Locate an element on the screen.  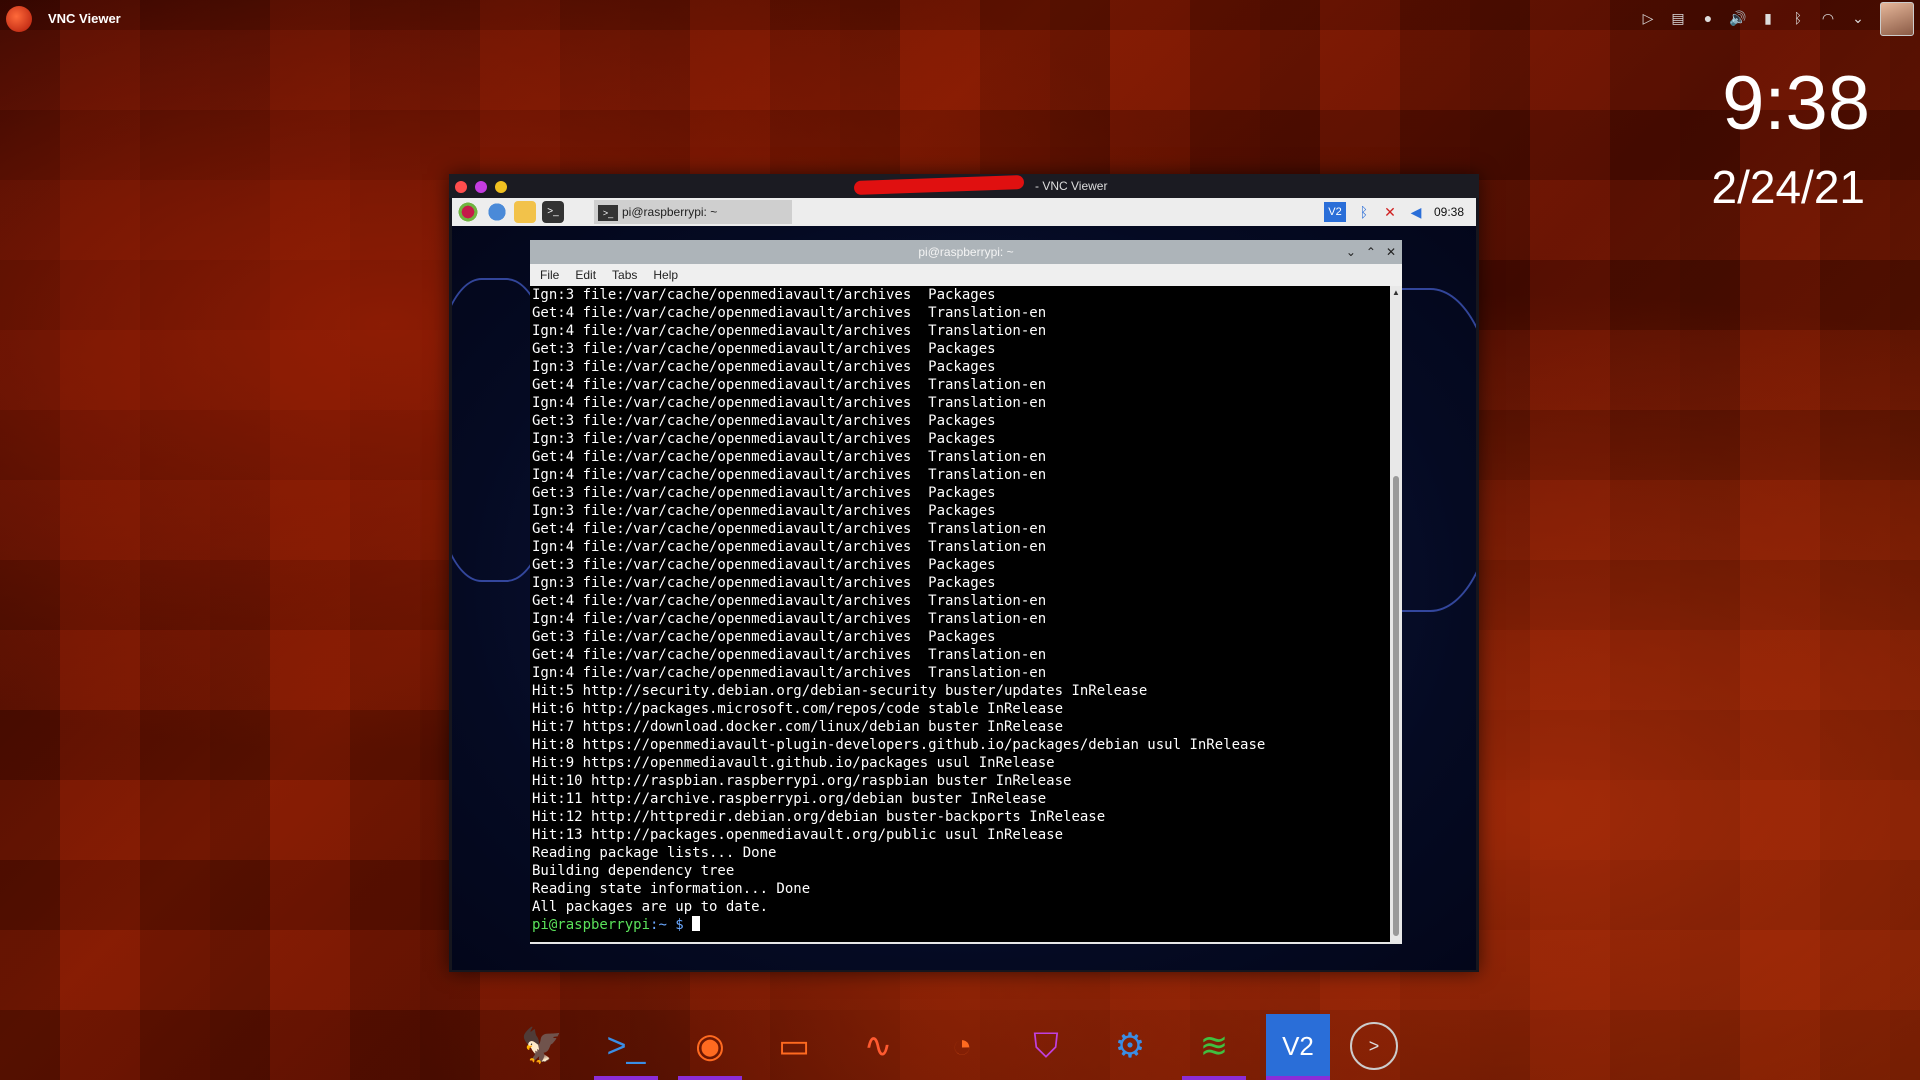
terminal-scrollbar: ▲ is located at coordinates (1396, 614).